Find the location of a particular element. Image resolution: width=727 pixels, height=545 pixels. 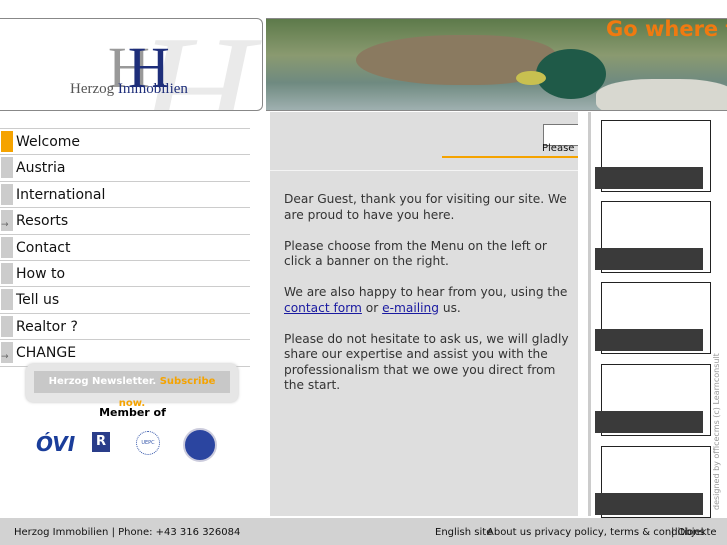

logo-text: Herzog Immobilien is located at coordinates (129, 89).